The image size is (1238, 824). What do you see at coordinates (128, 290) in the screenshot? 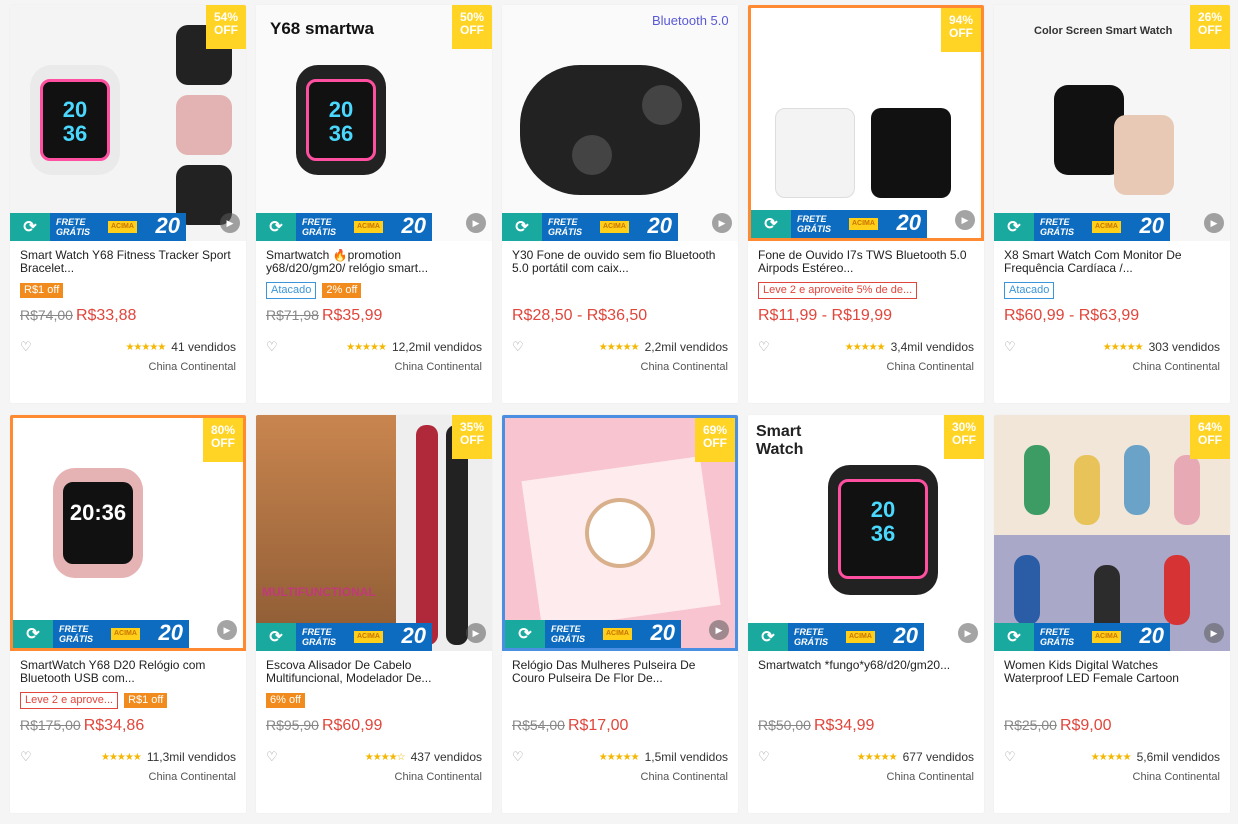
I see `tag-row: R$1 off` at bounding box center [128, 290].